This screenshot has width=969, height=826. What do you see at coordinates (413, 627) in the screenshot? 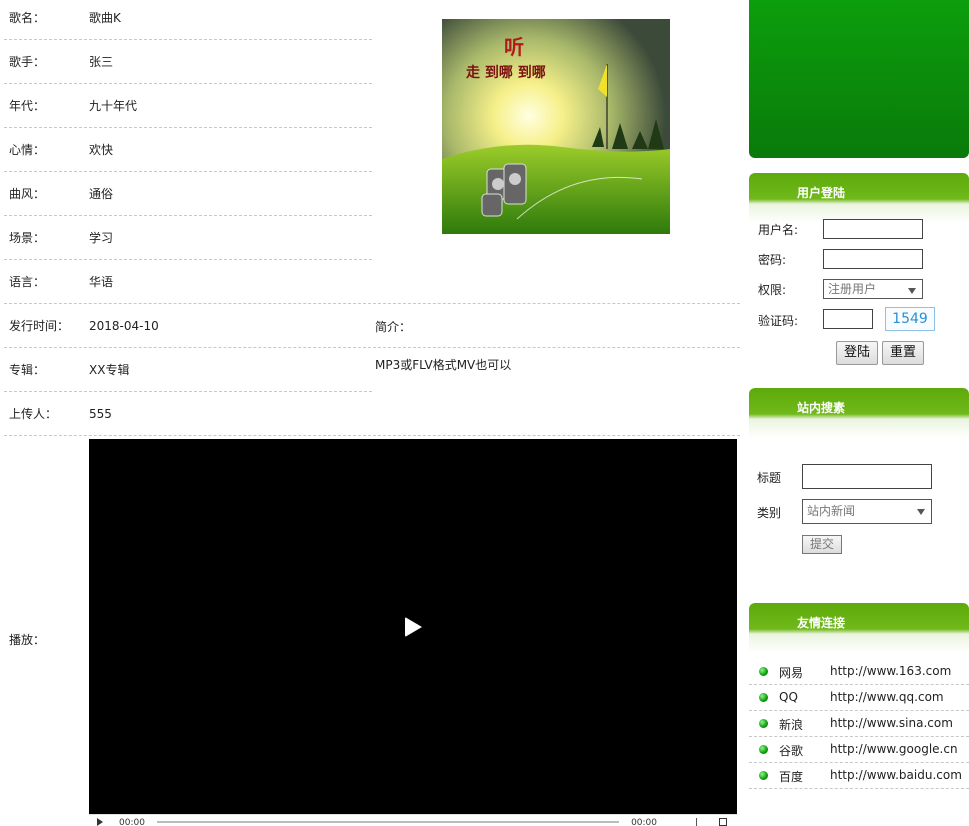
I see `play-icon` at bounding box center [413, 627].